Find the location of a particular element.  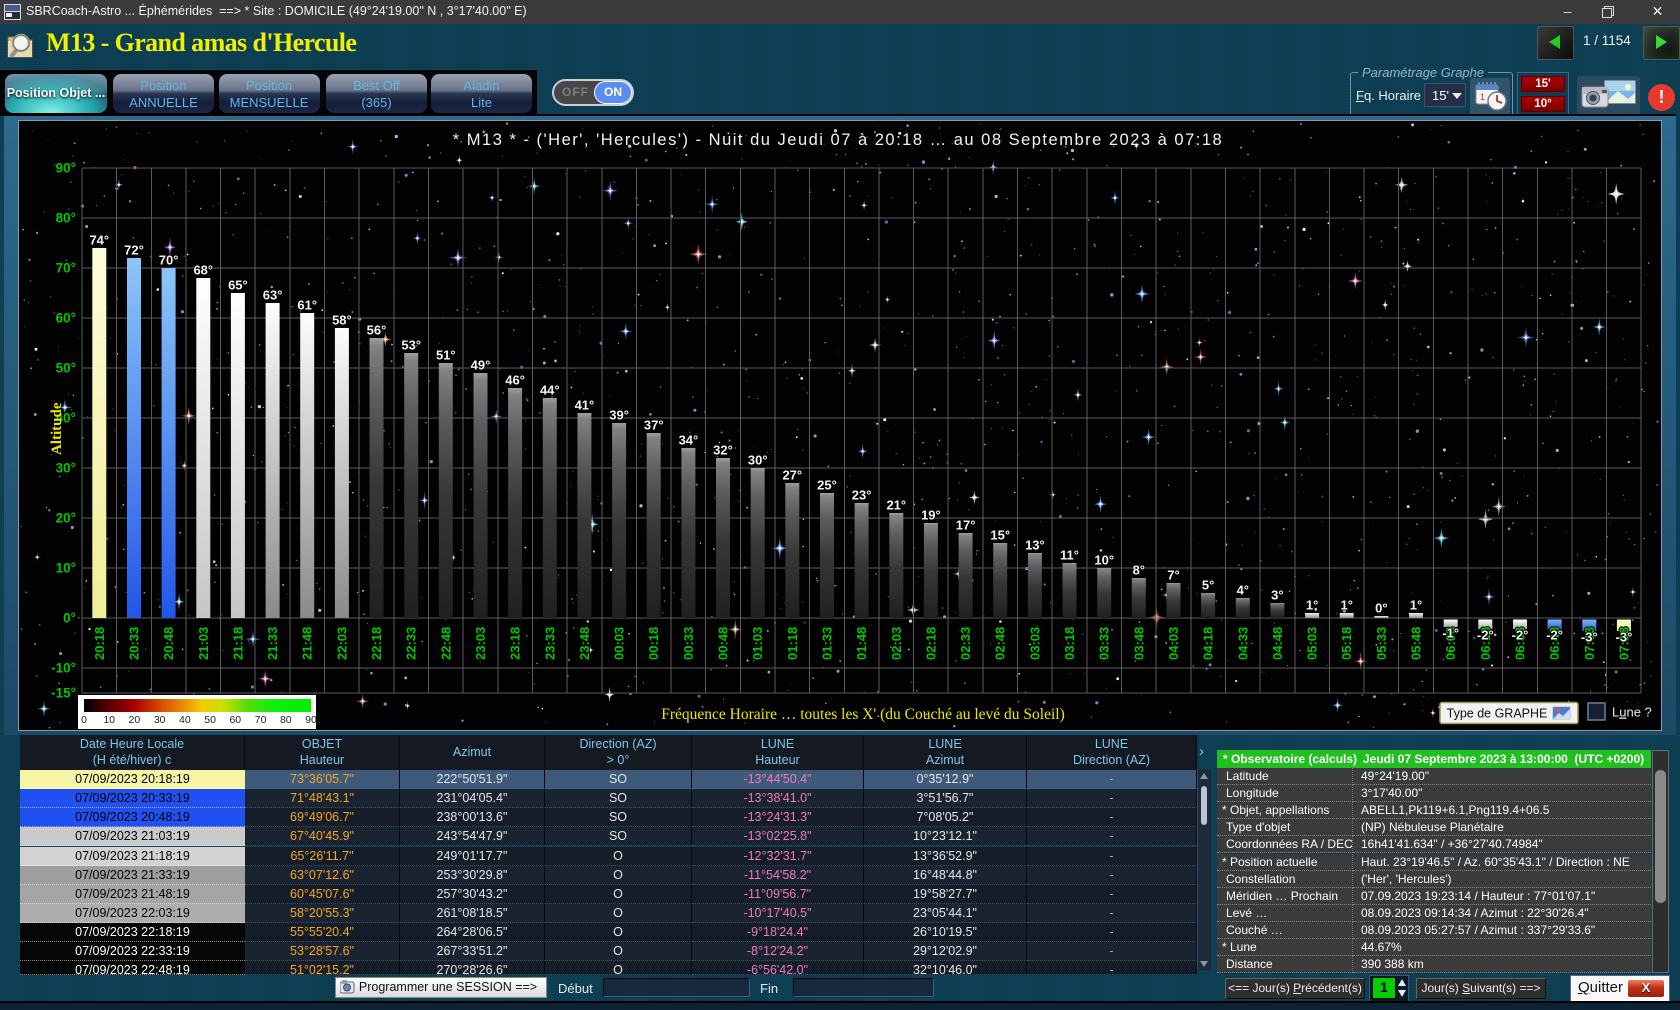

svg-text: 04:33 is located at coordinates (1242, 643).